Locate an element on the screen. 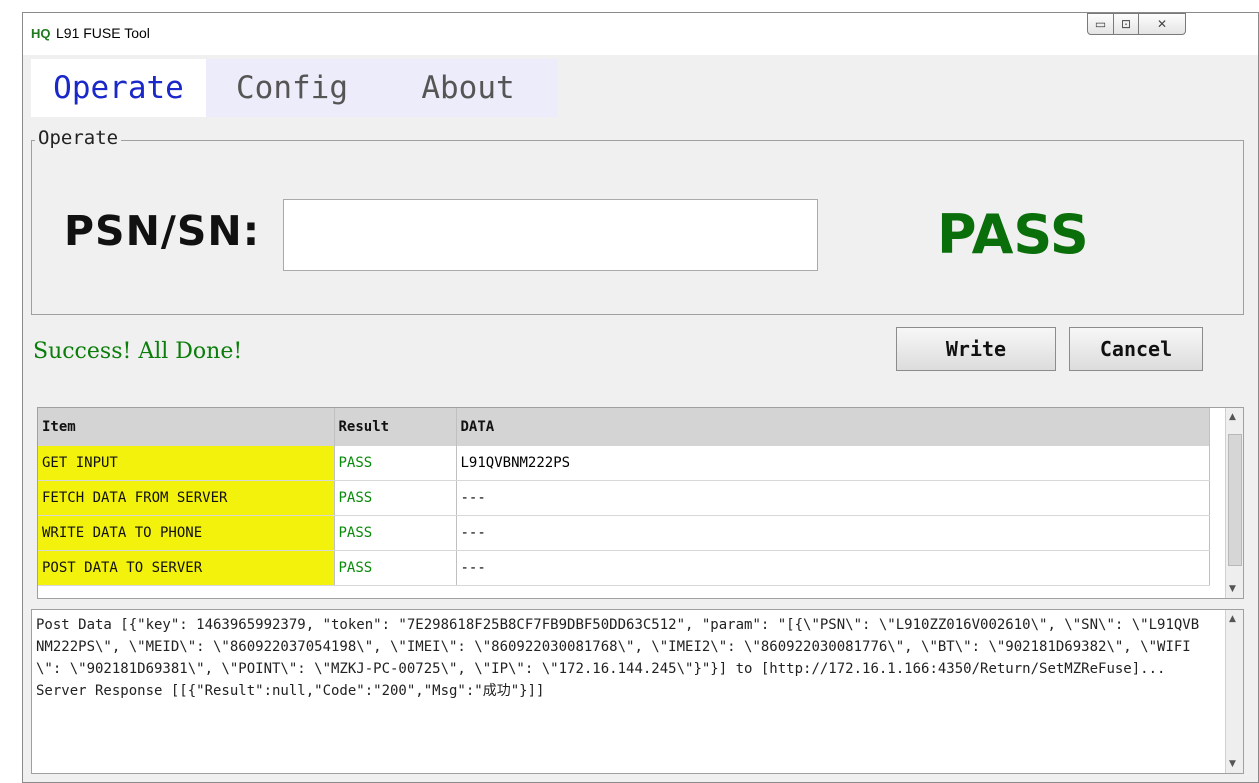 Image resolution: width=1259 pixels, height=783 pixels. table-header-row: Item Result DATA is located at coordinates (624, 427).